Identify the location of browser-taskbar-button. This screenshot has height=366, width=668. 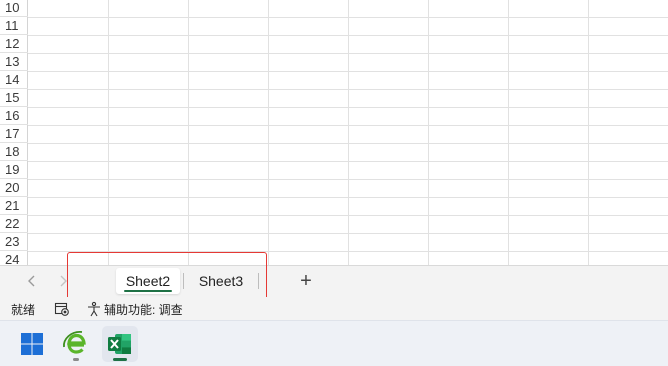
(76, 344).